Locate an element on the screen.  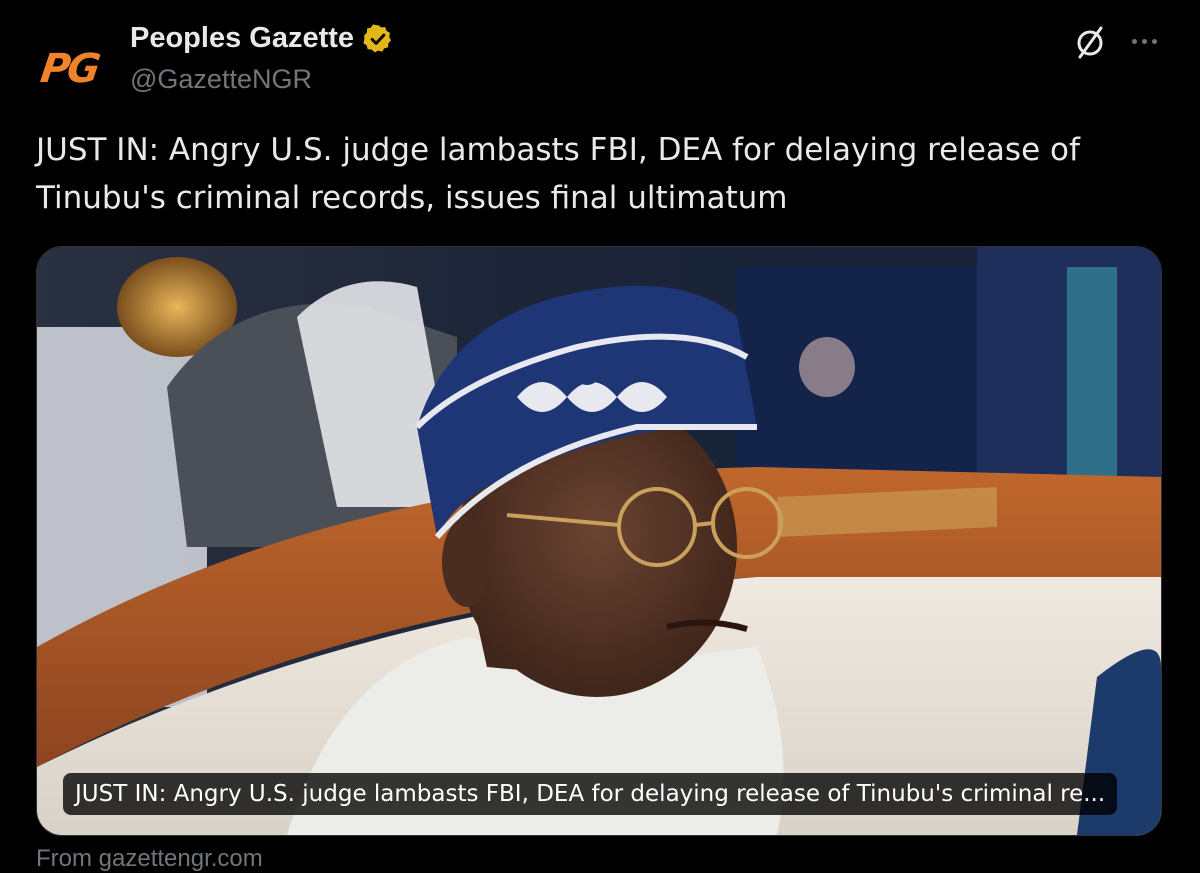
verified-badge-icon is located at coordinates (378, 39).